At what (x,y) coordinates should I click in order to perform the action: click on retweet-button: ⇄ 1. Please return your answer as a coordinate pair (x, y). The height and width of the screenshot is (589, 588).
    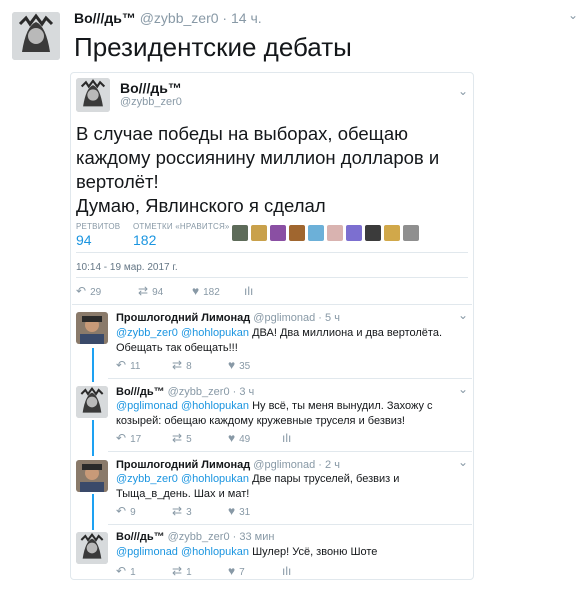
    Looking at the image, I should click on (182, 571).